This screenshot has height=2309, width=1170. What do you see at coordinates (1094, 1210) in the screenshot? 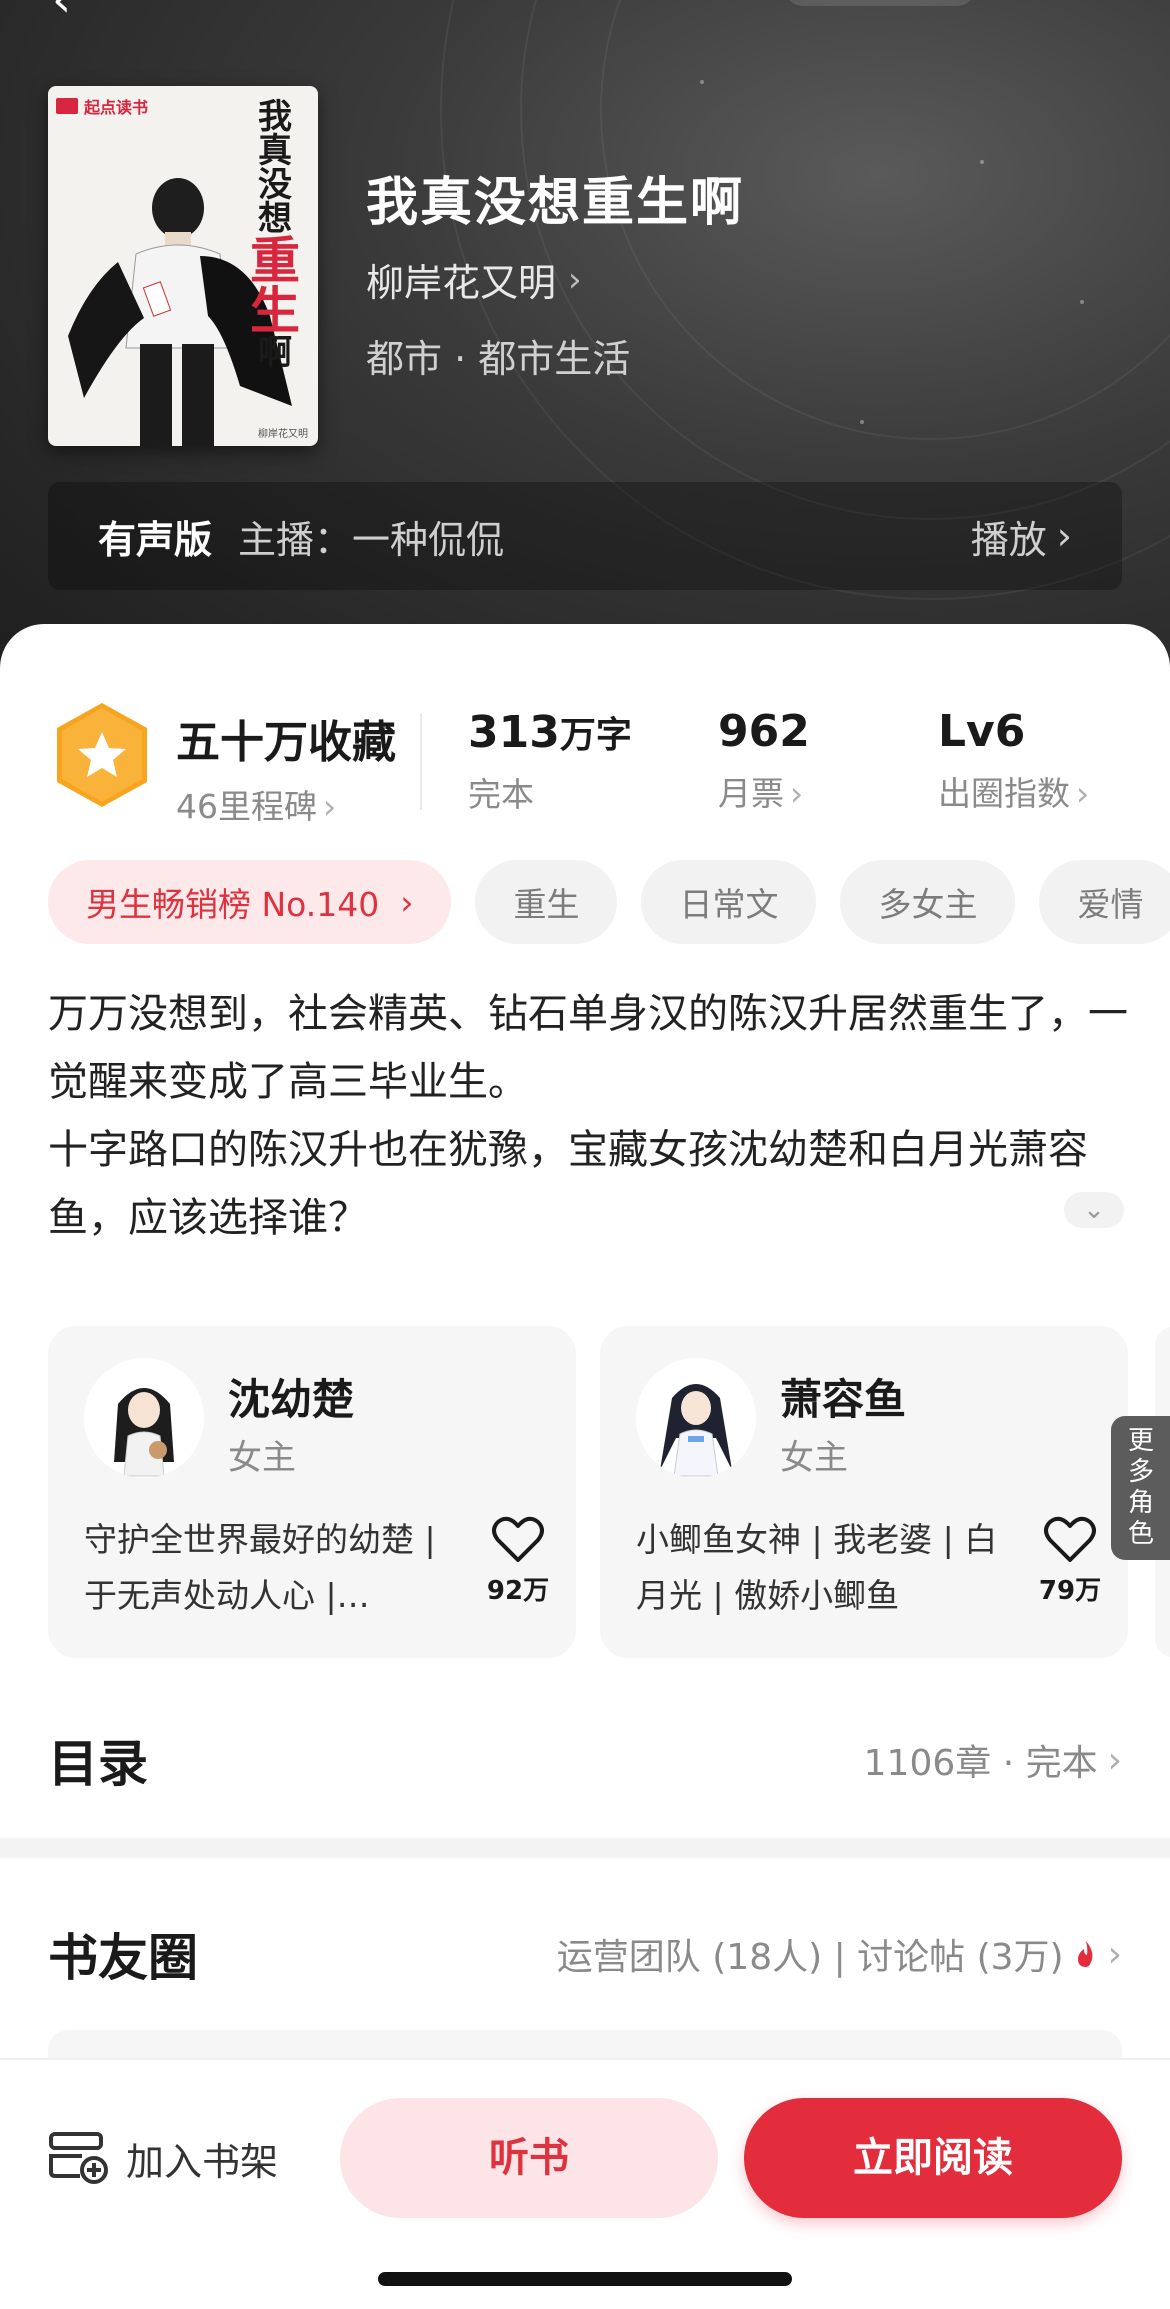
I see `expand-chevron-icon: ⌄` at bounding box center [1094, 1210].